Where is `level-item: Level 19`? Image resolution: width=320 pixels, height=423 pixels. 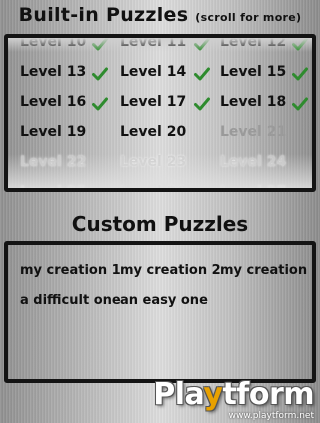
level-item: Level 19 is located at coordinates (53, 132).